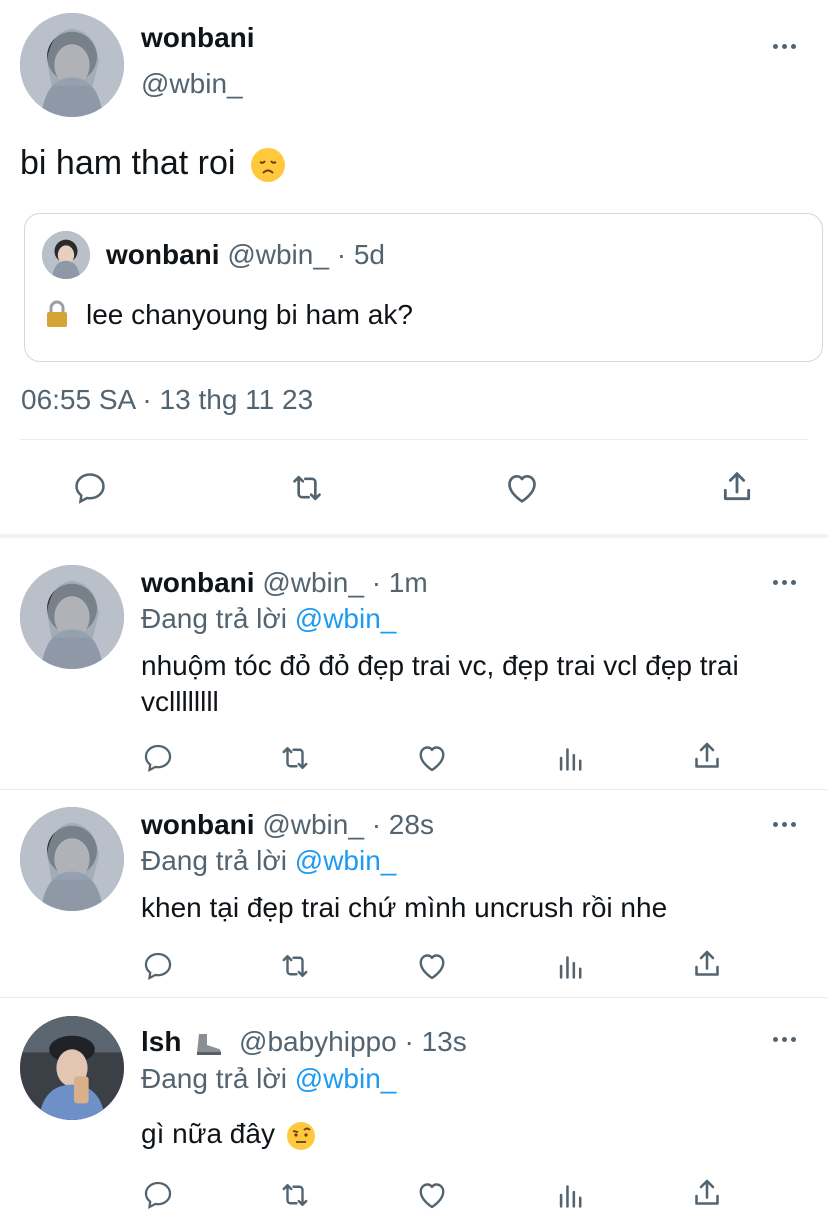 This screenshot has width=828, height=1225. What do you see at coordinates (318, 1041) in the screenshot?
I see `handle: @babyhippo` at bounding box center [318, 1041].